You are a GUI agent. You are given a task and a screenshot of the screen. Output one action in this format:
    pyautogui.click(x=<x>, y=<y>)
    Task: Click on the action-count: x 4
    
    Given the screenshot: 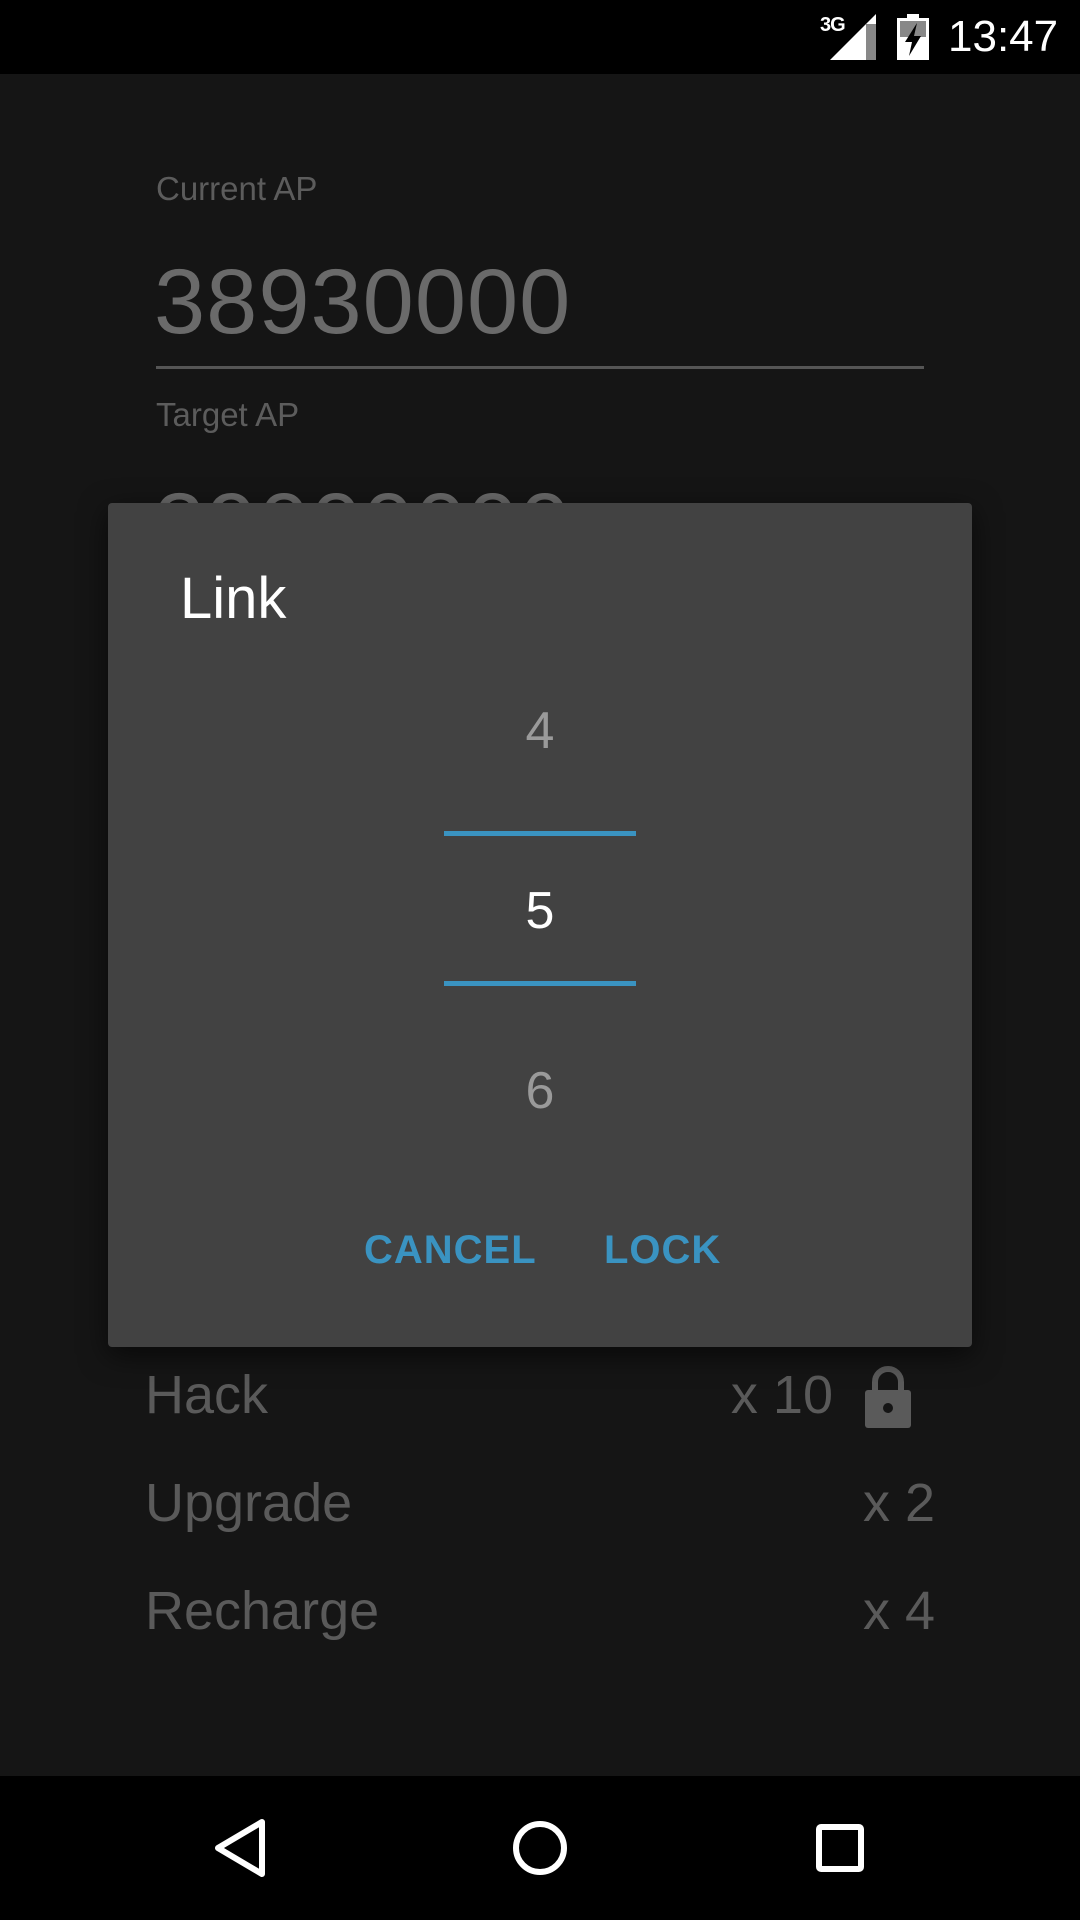 What is the action you would take?
    pyautogui.click(x=898, y=1611)
    